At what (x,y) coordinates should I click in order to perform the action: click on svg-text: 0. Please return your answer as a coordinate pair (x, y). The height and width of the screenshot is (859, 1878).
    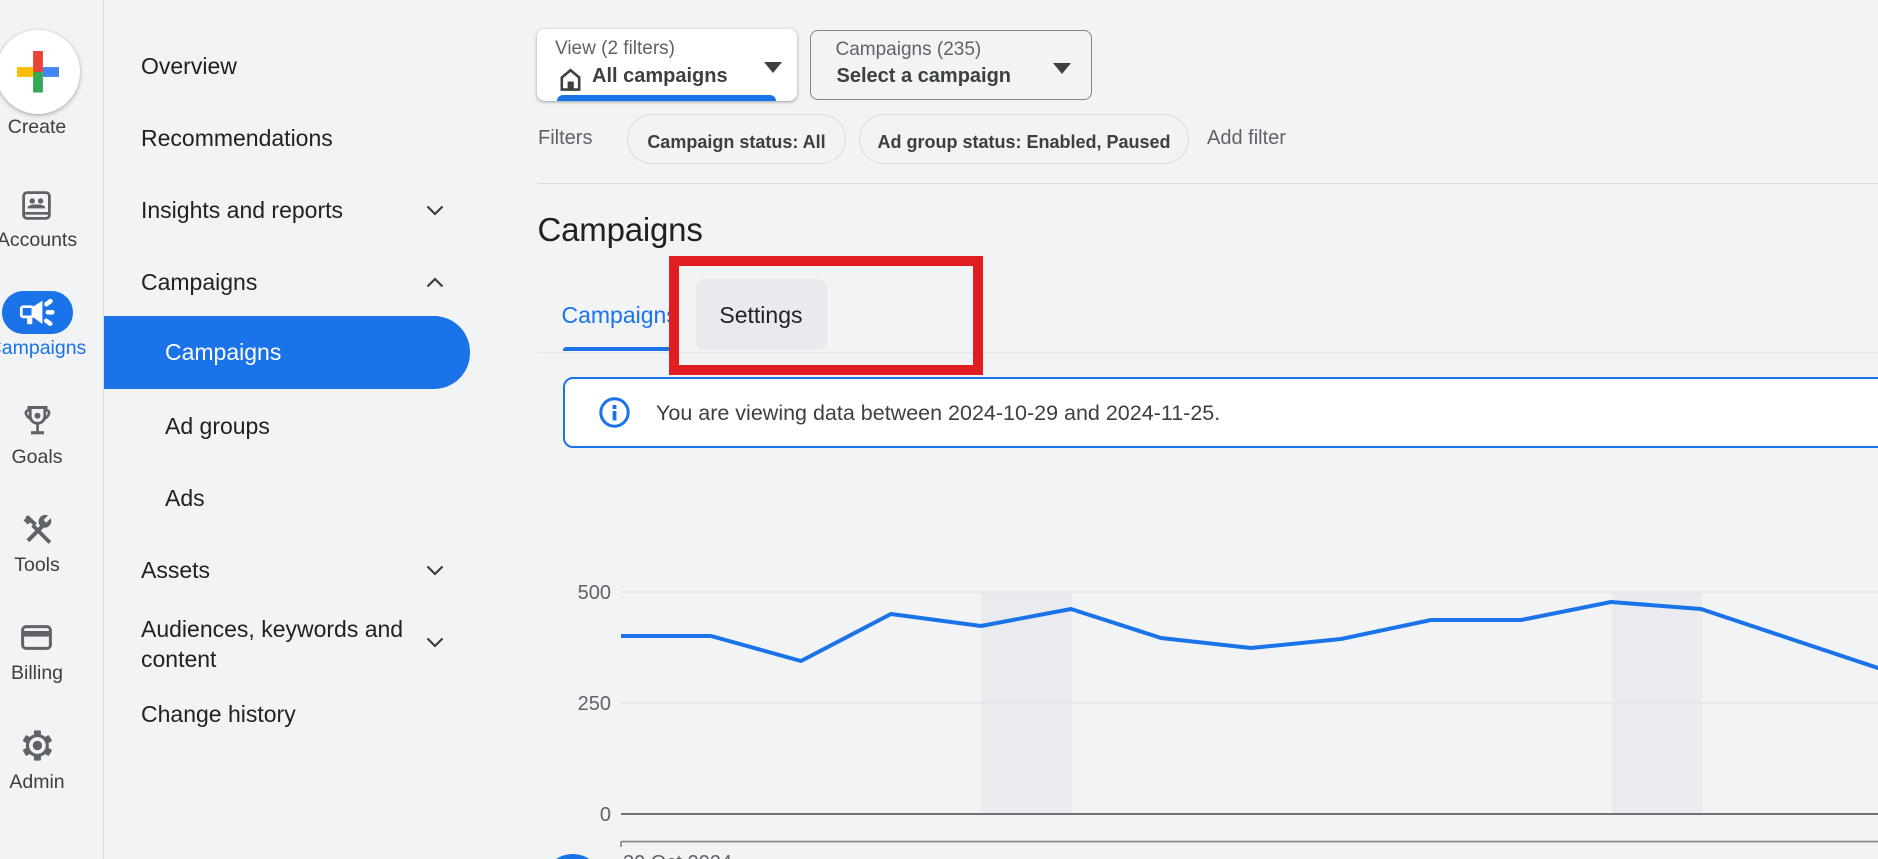
    Looking at the image, I should click on (605, 815).